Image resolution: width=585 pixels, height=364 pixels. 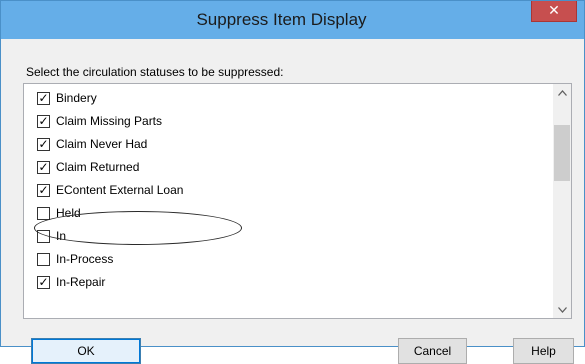 I want to click on status-item: Held, so click(x=288, y=213).